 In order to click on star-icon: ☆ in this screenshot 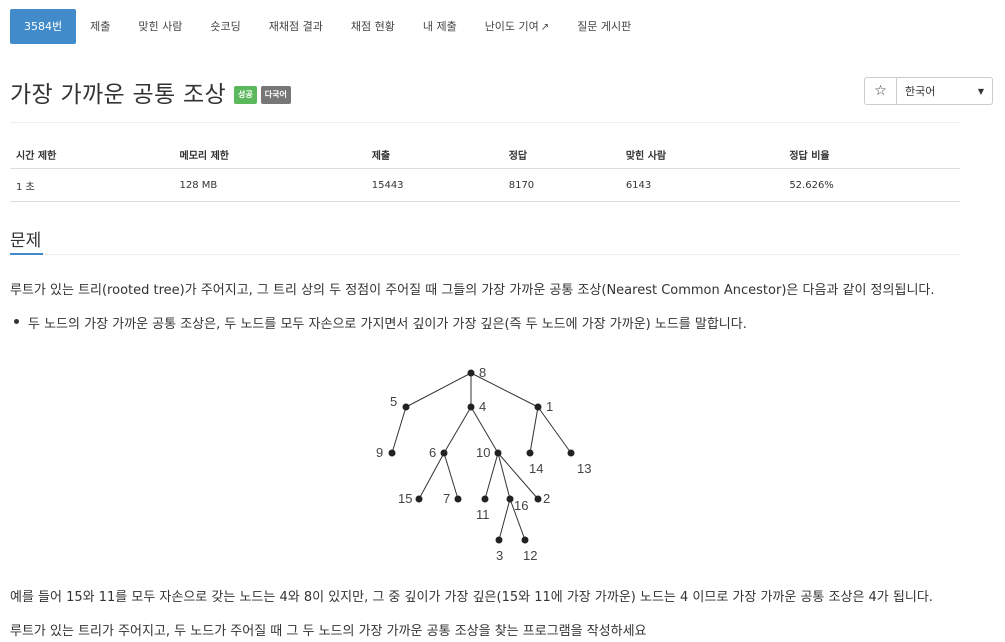, I will do `click(880, 91)`.